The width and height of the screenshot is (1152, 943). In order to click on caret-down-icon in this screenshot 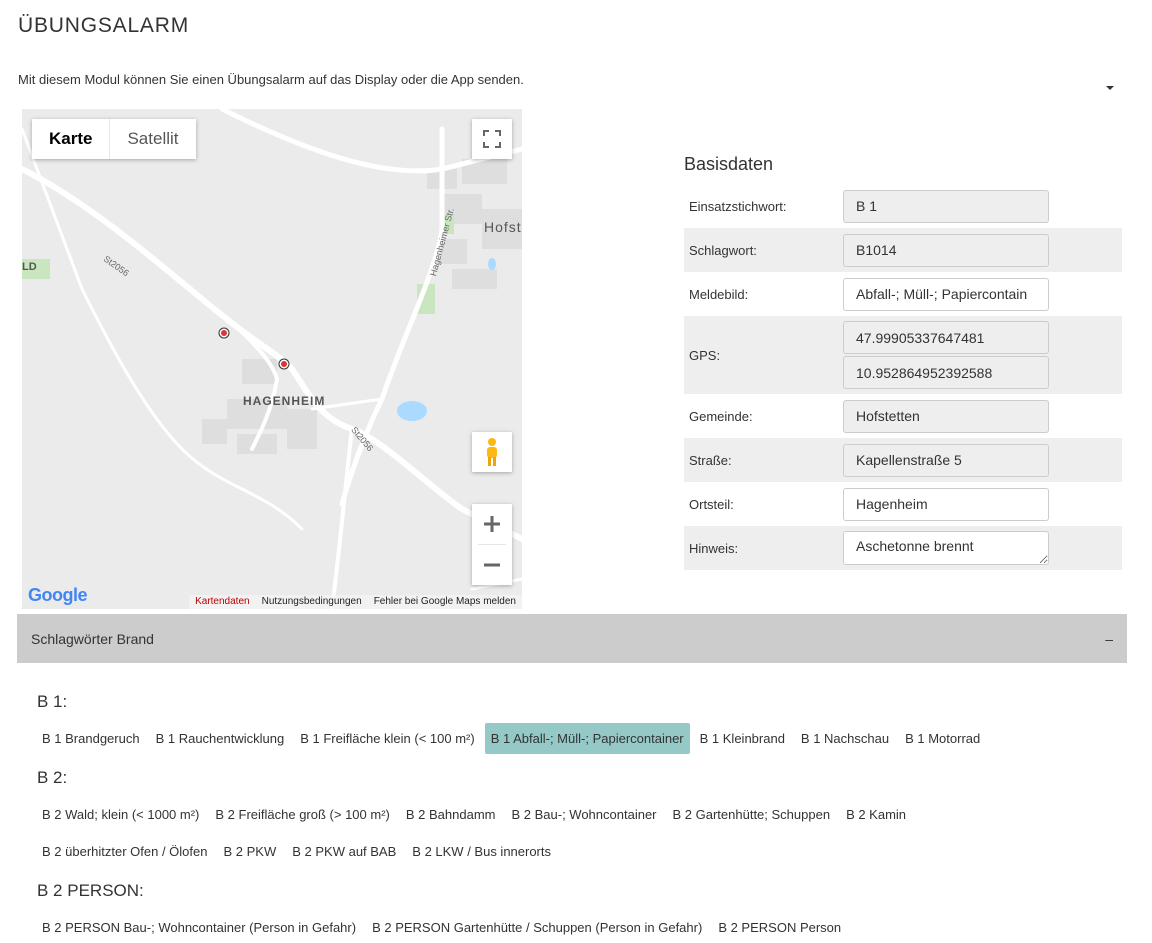, I will do `click(1110, 88)`.